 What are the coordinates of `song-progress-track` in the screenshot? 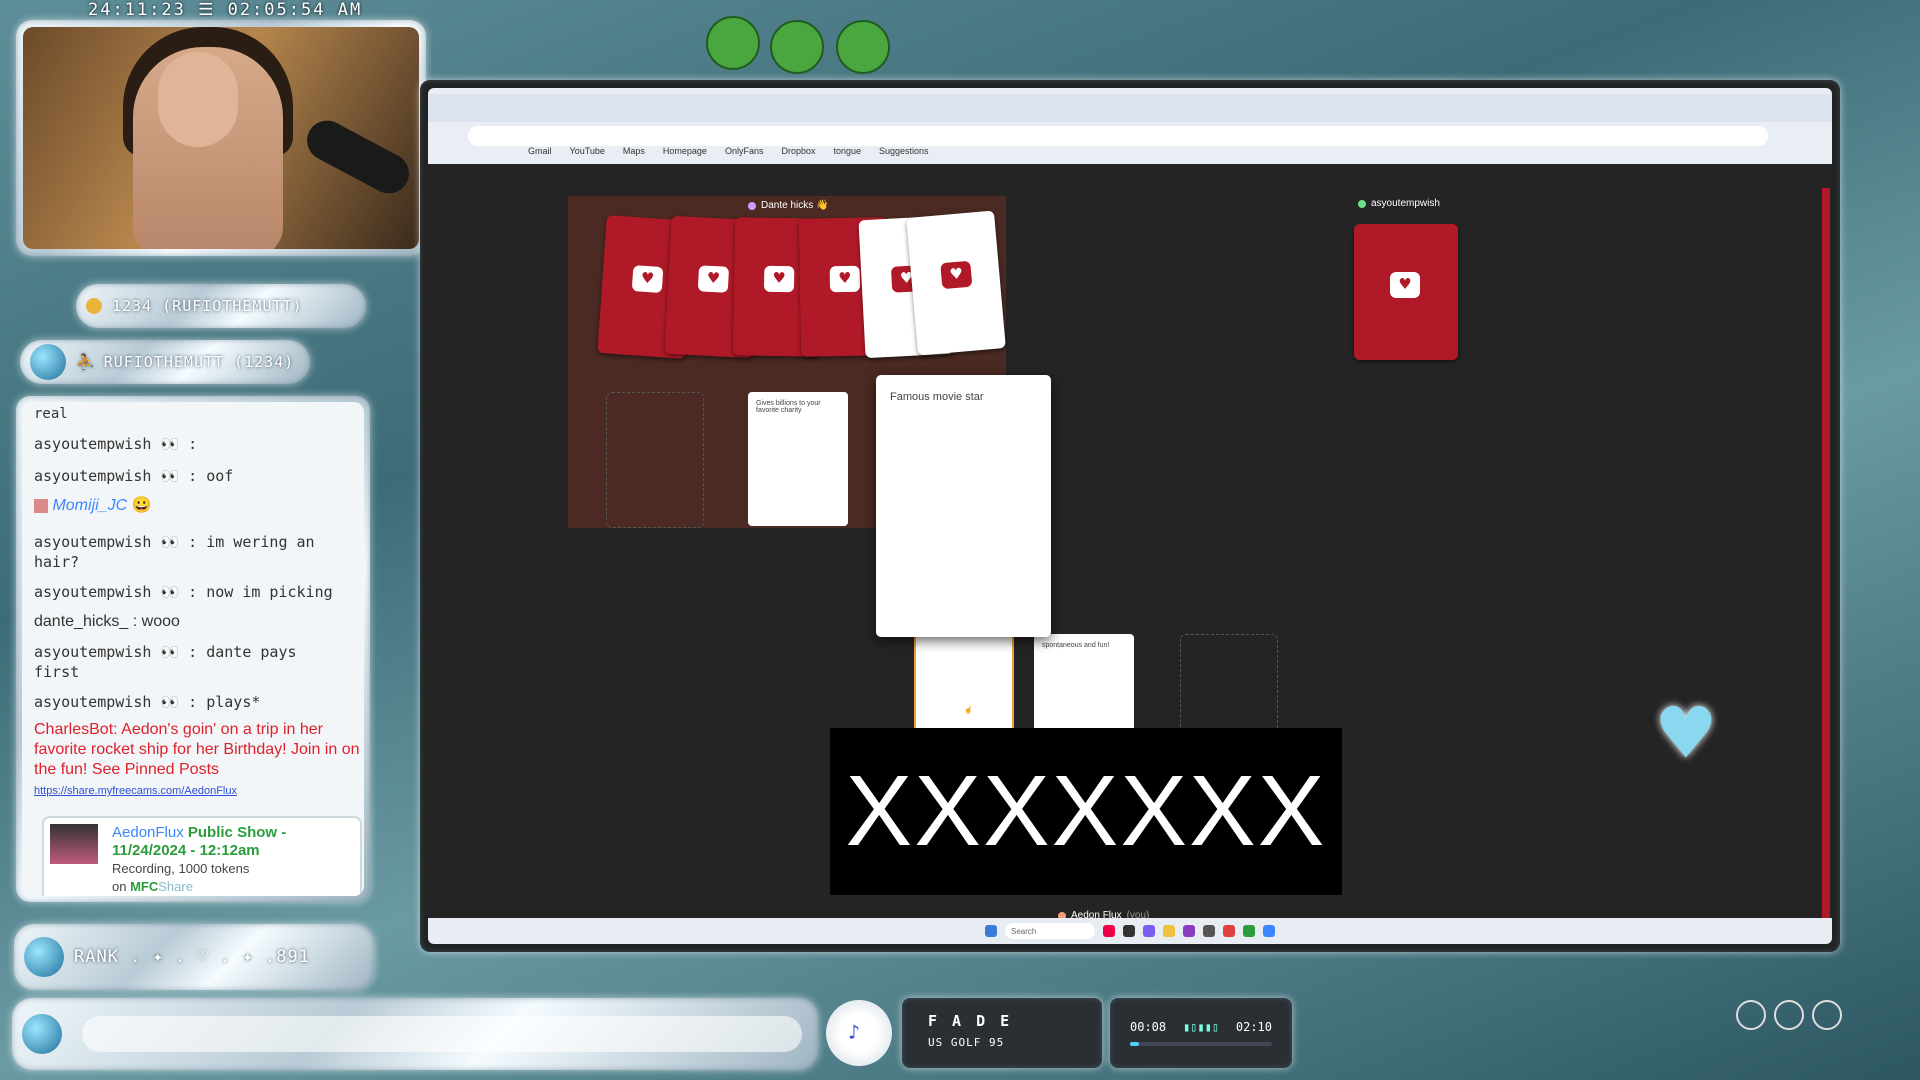 It's located at (1201, 1044).